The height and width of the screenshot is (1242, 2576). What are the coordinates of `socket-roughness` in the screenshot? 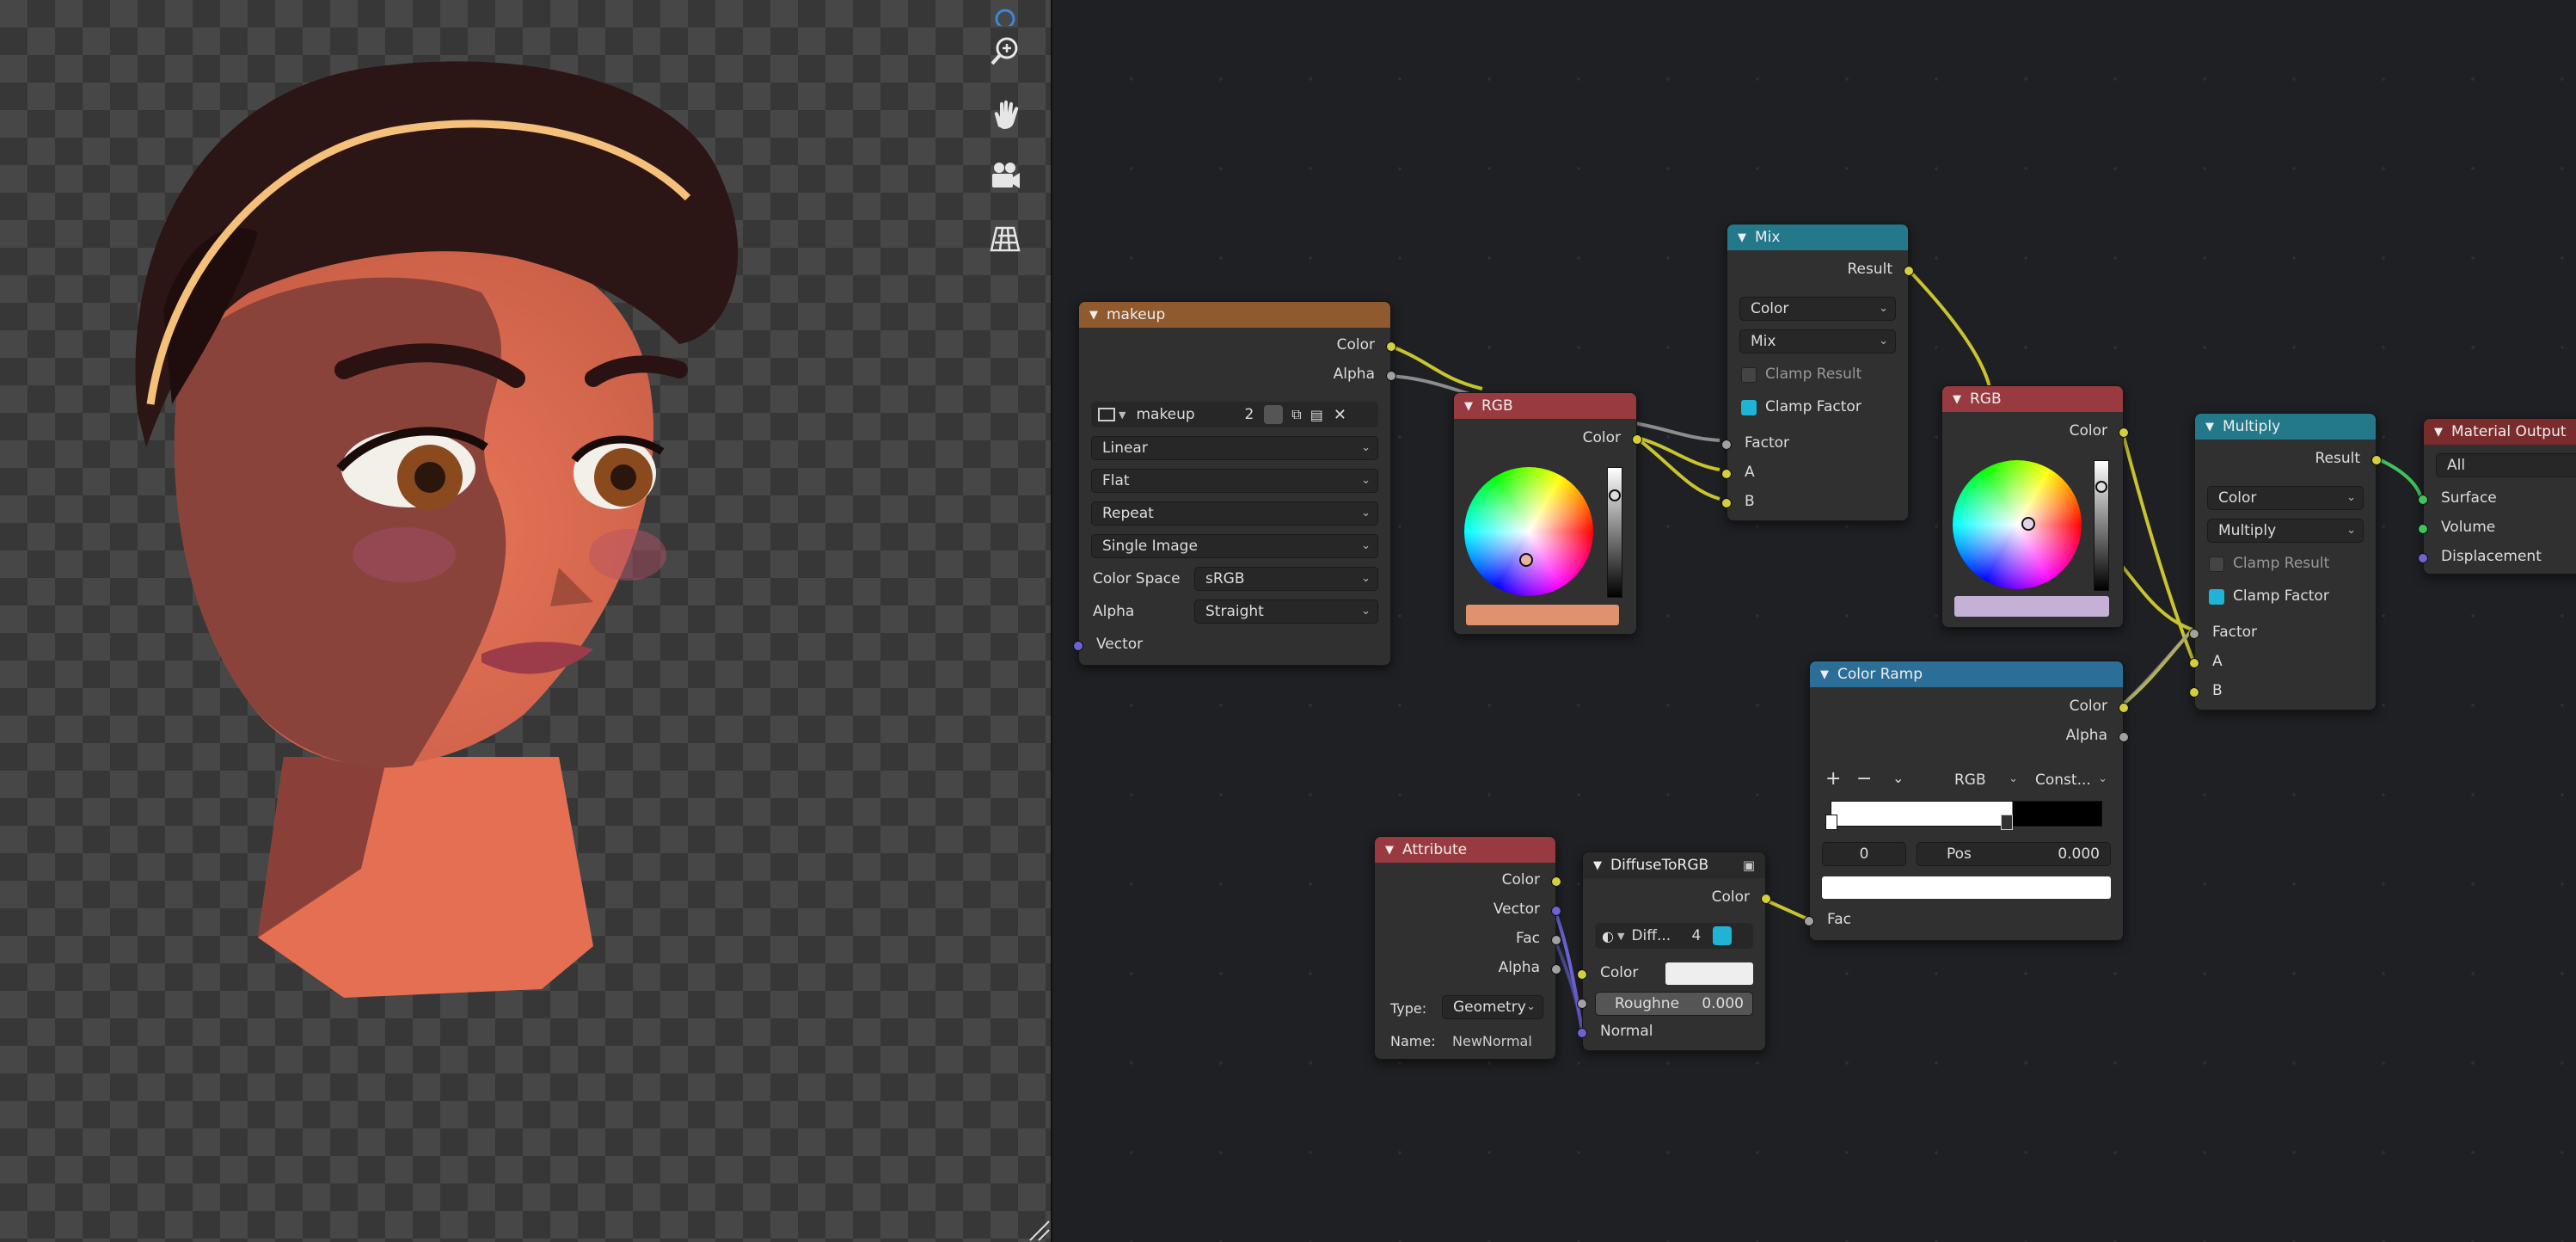 It's located at (1582, 1004).